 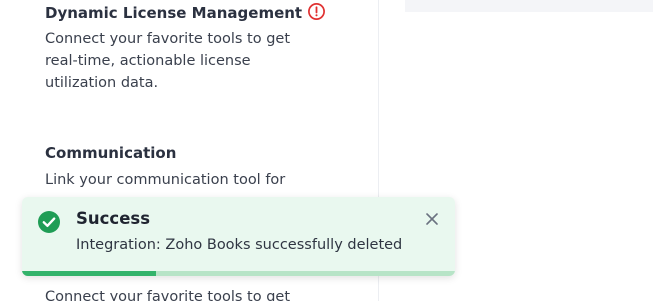 What do you see at coordinates (111, 153) in the screenshot?
I see `section-title: Communication` at bounding box center [111, 153].